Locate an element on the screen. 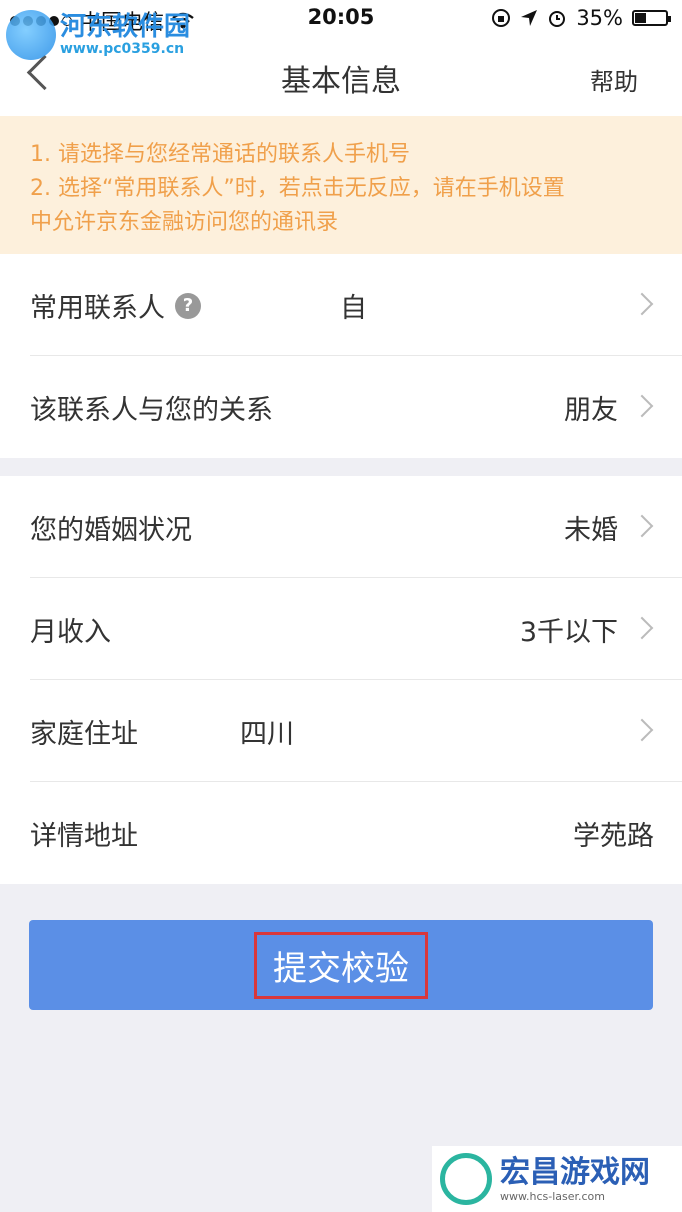 This screenshot has width=682, height=1212. income-row: 月收入 3千以下 is located at coordinates (341, 629).